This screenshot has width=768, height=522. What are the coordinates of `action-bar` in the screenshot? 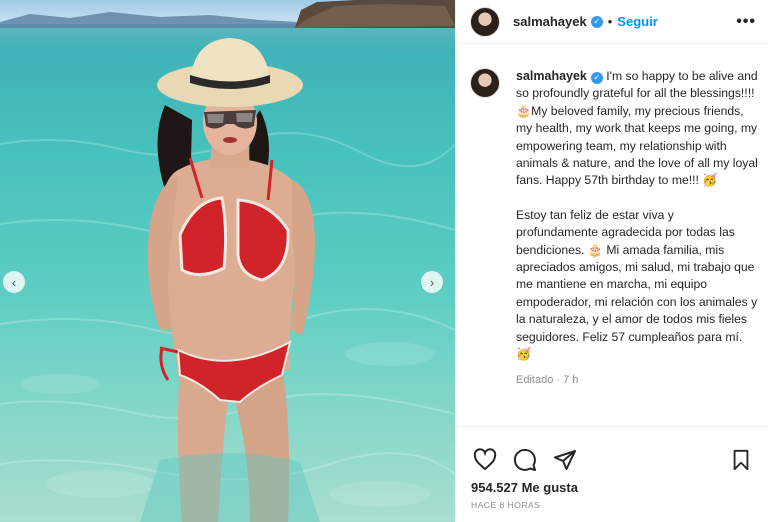 It's located at (612, 452).